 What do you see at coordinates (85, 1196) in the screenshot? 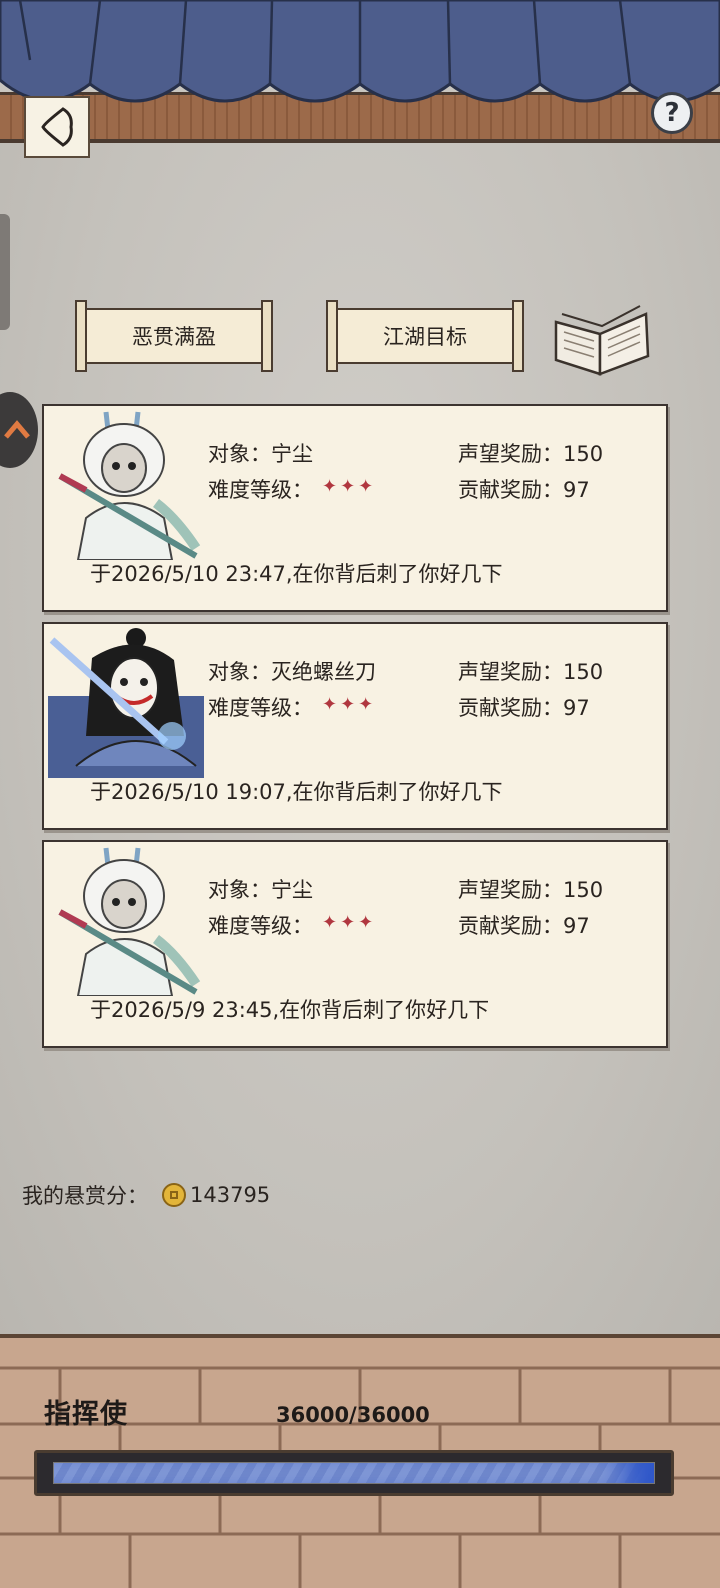
I see `bounty-label: 我的悬赏分：` at bounding box center [85, 1196].